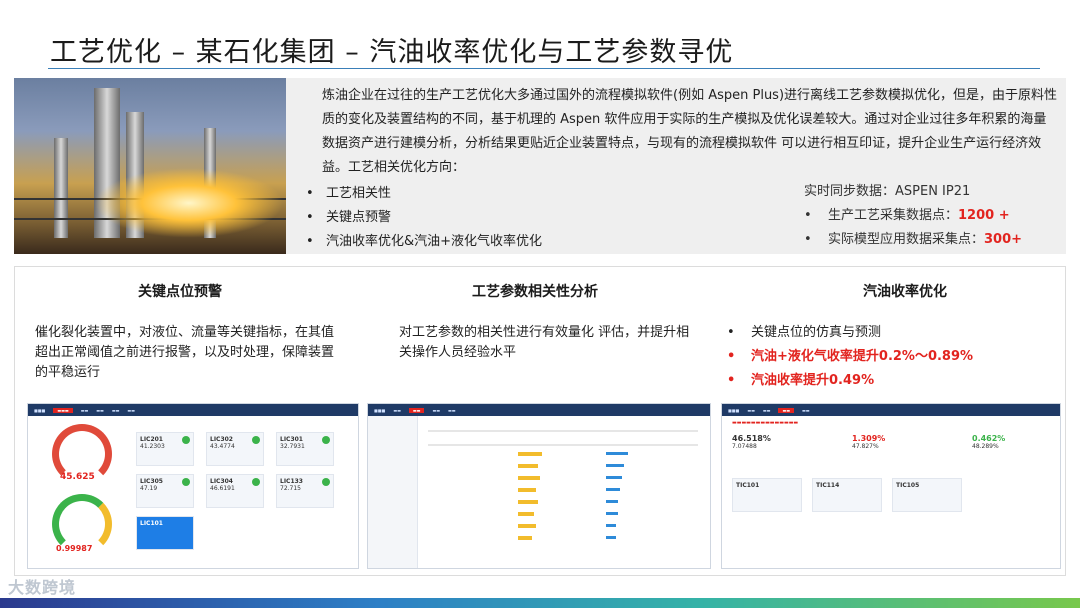 The image size is (1080, 608). Describe the element at coordinates (424, 194) in the screenshot. I see `direction-item: 工艺相关性` at that location.